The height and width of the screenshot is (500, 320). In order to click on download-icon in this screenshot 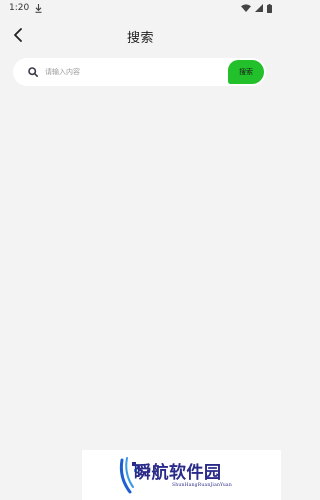, I will do `click(38, 8)`.